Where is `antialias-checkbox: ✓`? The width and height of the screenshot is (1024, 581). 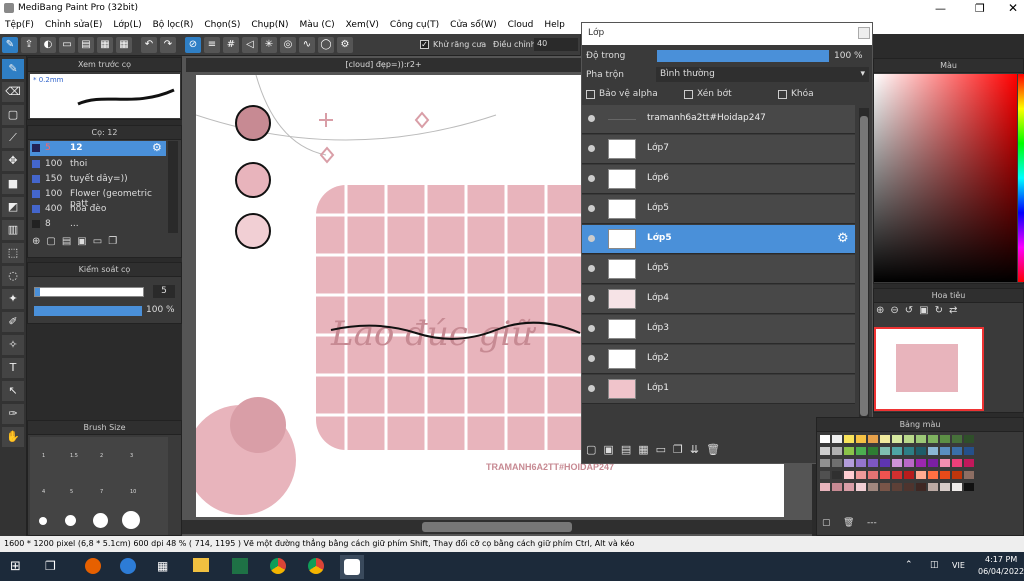
antialias-checkbox: ✓ is located at coordinates (424, 44).